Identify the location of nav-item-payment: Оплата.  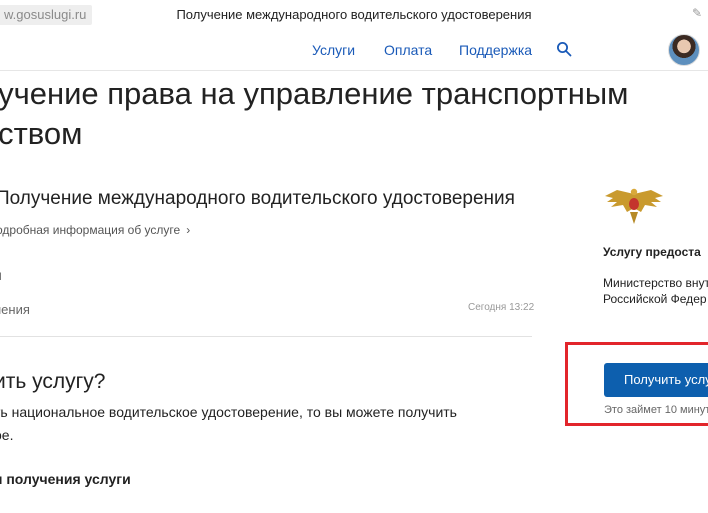
(408, 50).